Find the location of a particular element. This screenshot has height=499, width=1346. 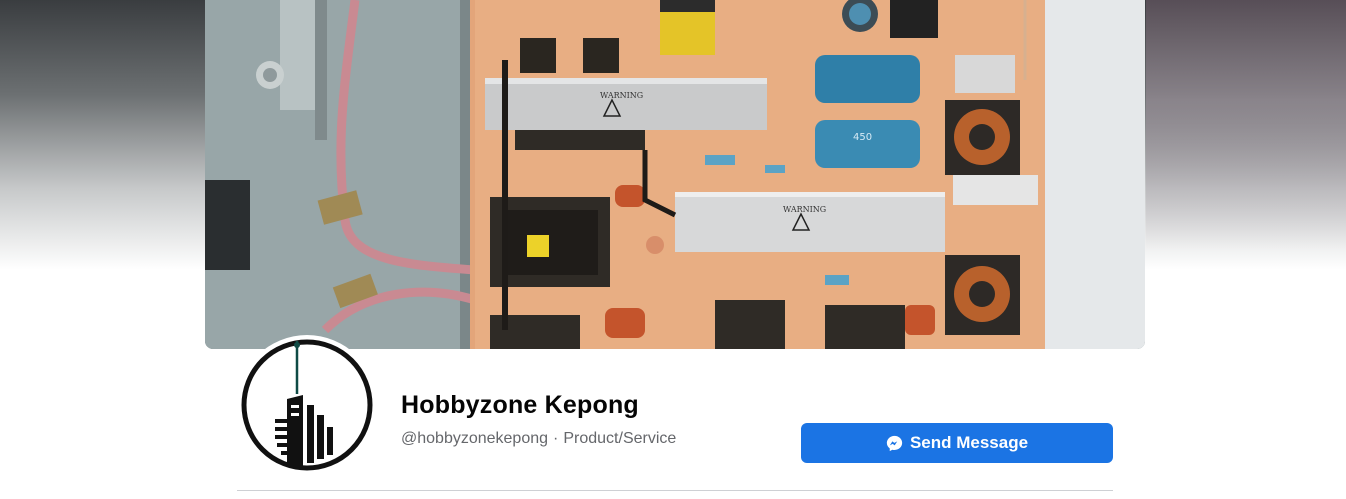

page-subtitle: @hobbyzonekepong · Product/Service is located at coordinates (538, 439).